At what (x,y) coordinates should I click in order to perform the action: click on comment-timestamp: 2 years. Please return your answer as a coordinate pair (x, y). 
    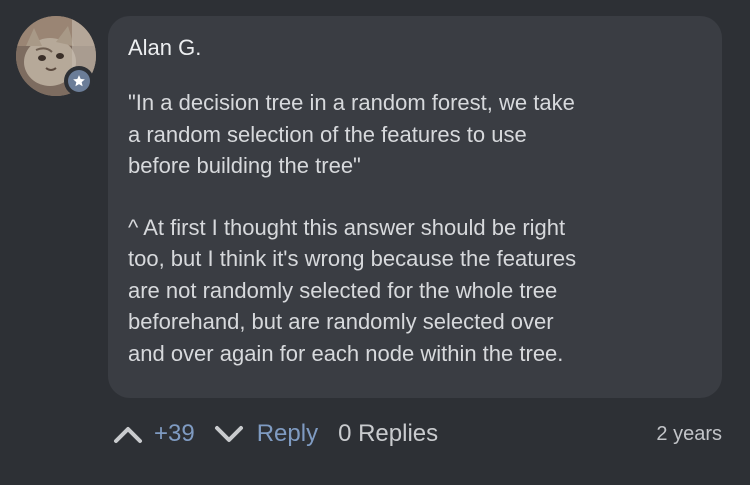
    Looking at the image, I should click on (689, 433).